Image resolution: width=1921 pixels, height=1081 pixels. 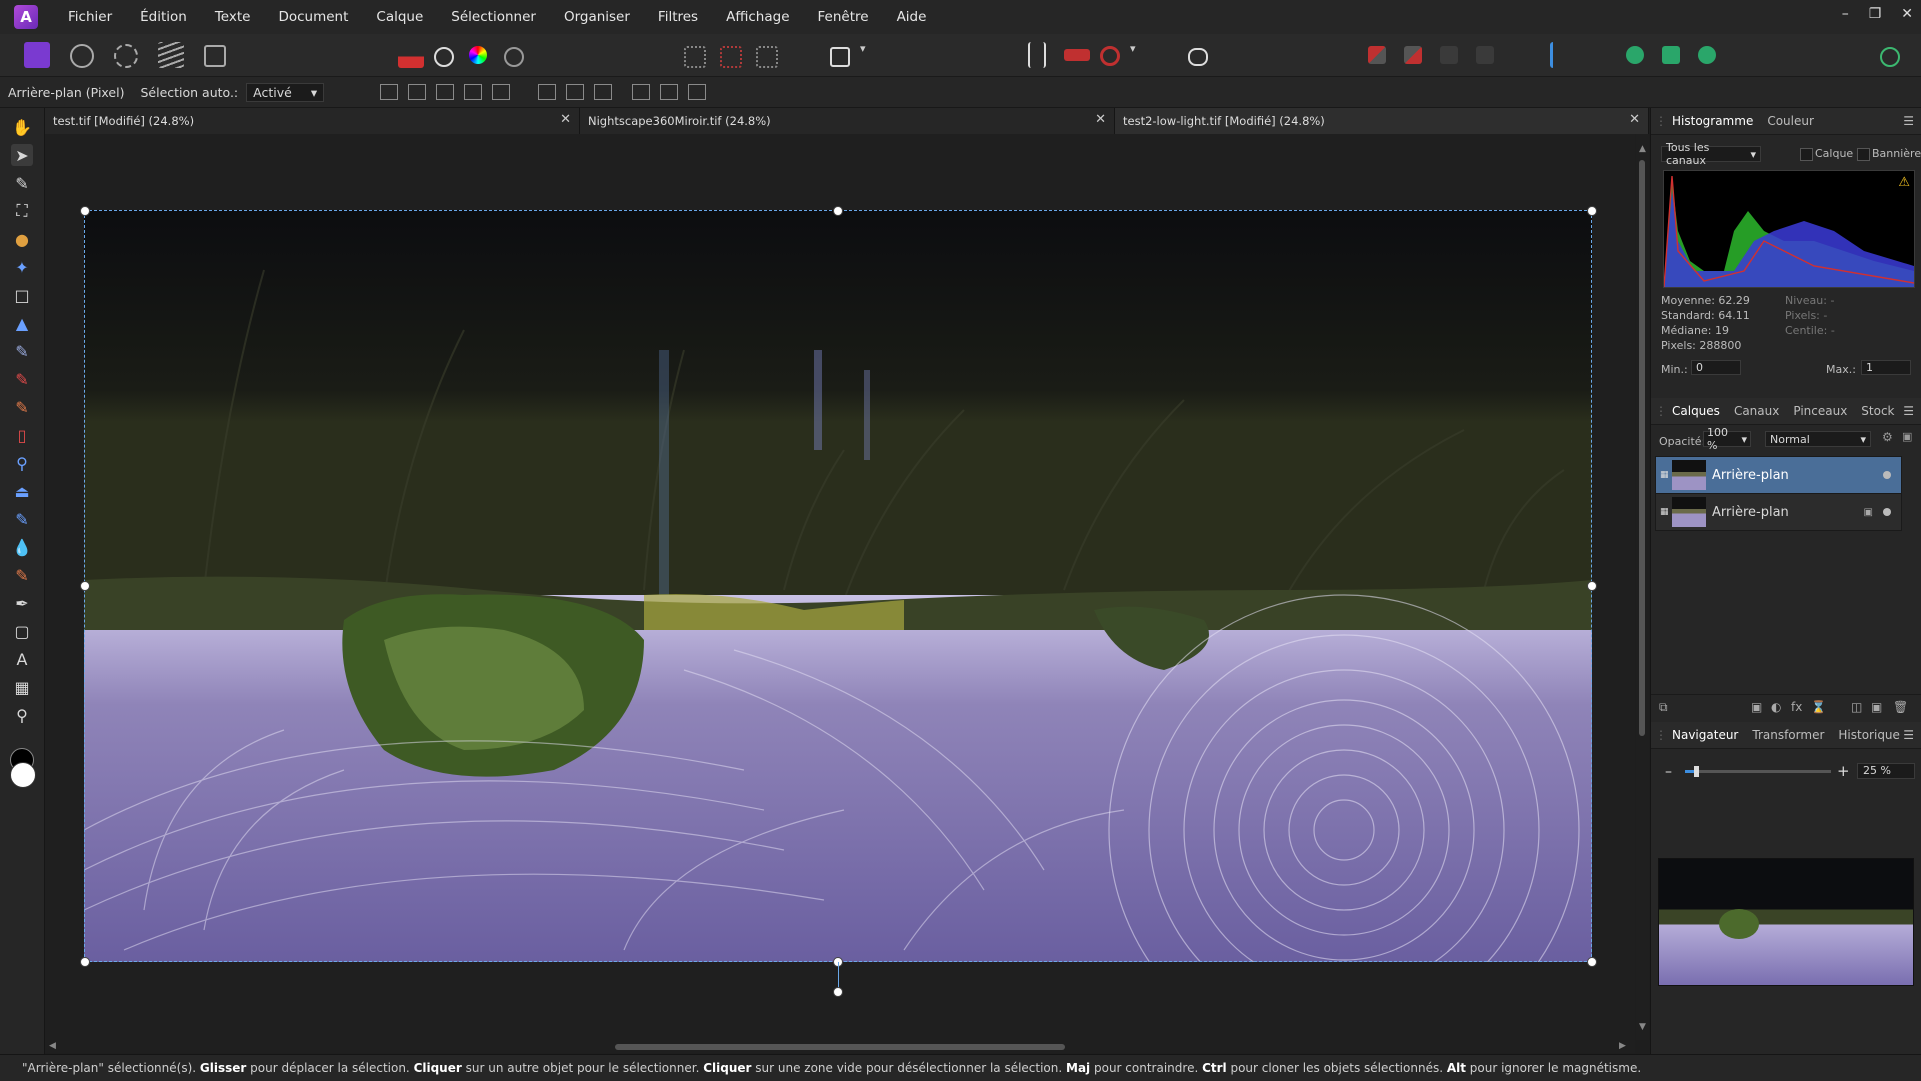 What do you see at coordinates (22, 687) in the screenshot?
I see `mesh-warp-icon: ▦` at bounding box center [22, 687].